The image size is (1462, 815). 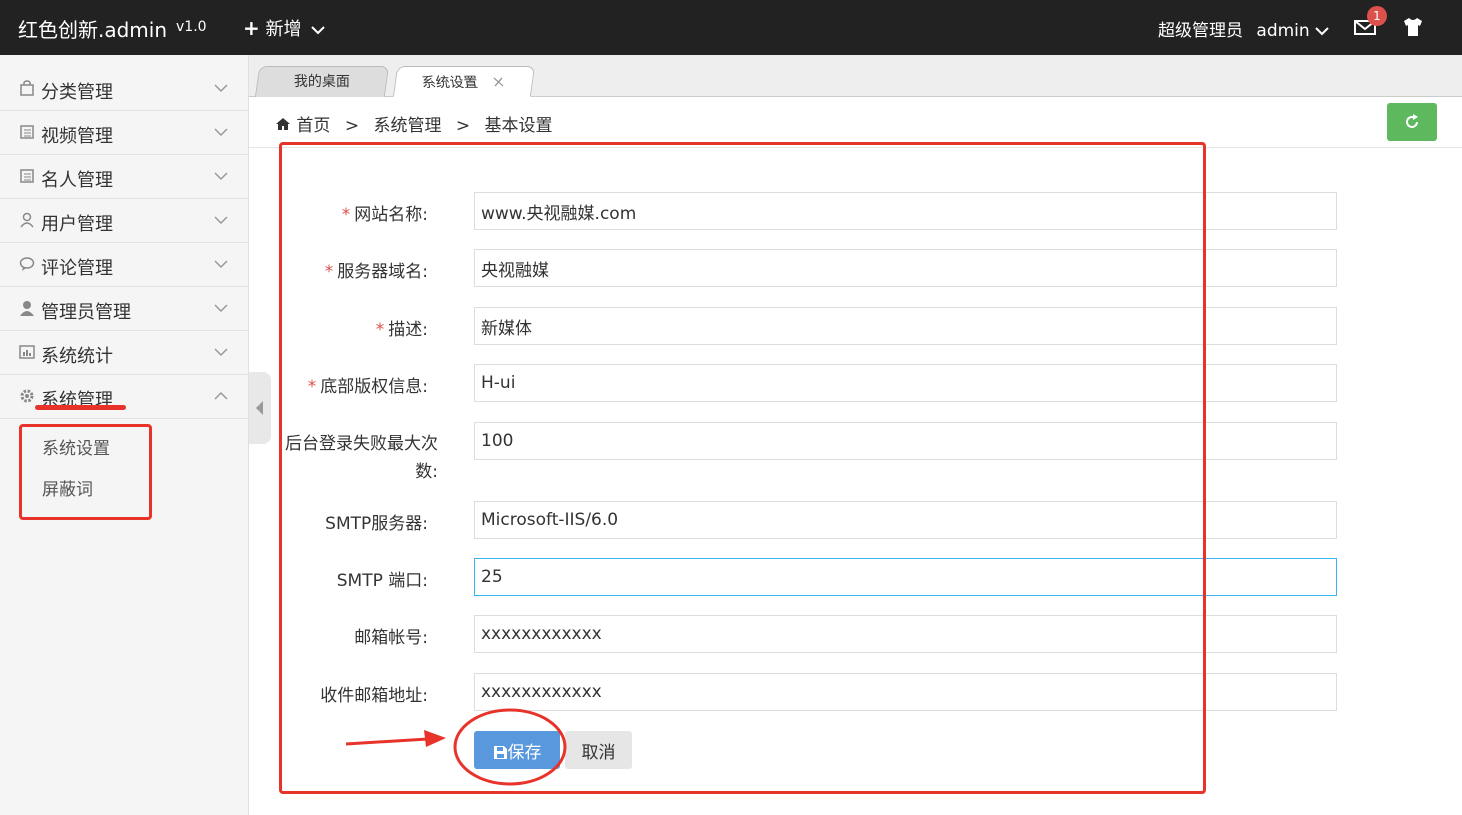 What do you see at coordinates (391, 638) in the screenshot?
I see `email-account-label: 邮箱帐号:` at bounding box center [391, 638].